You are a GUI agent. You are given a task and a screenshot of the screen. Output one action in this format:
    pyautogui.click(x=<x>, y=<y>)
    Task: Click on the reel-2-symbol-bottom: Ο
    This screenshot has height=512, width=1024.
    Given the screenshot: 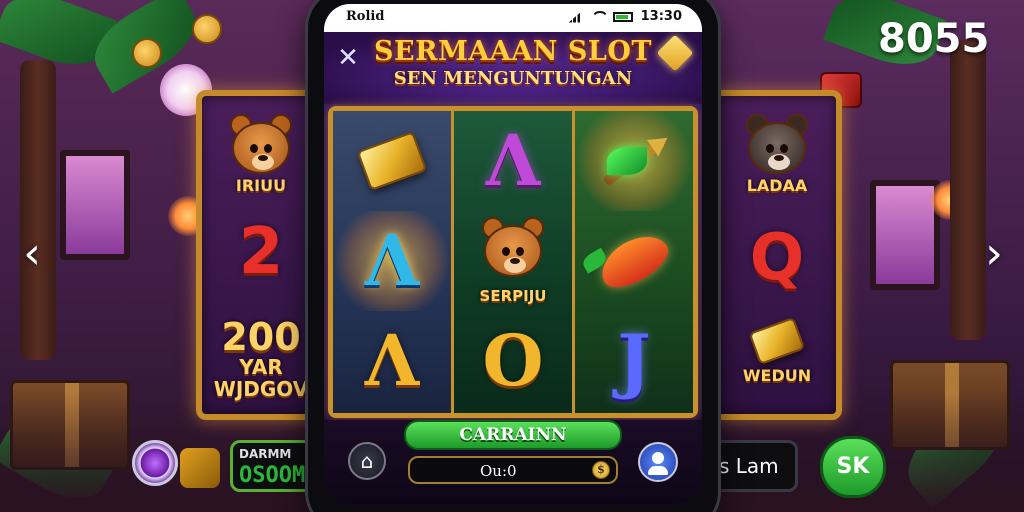 What is the action you would take?
    pyautogui.click(x=513, y=360)
    